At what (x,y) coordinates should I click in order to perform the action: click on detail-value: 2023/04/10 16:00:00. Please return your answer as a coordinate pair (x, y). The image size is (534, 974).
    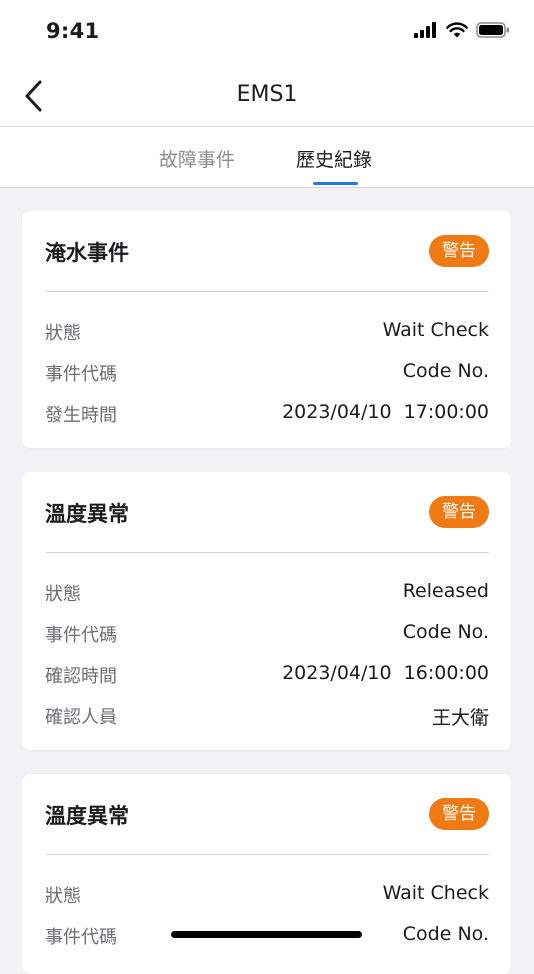
    Looking at the image, I should click on (385, 673).